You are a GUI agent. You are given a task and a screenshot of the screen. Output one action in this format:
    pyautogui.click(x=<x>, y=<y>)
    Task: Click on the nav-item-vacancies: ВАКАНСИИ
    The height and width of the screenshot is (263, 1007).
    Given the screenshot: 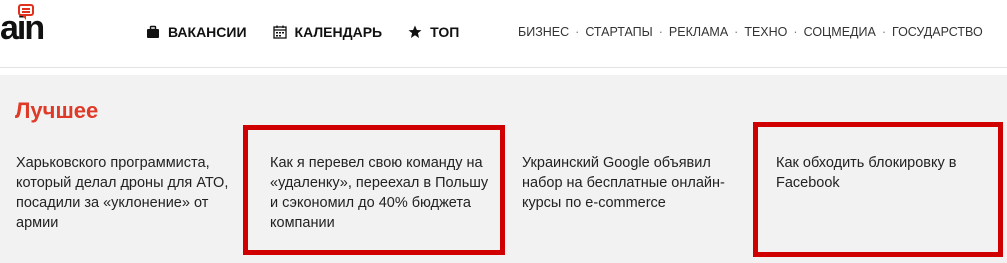 What is the action you would take?
    pyautogui.click(x=196, y=32)
    